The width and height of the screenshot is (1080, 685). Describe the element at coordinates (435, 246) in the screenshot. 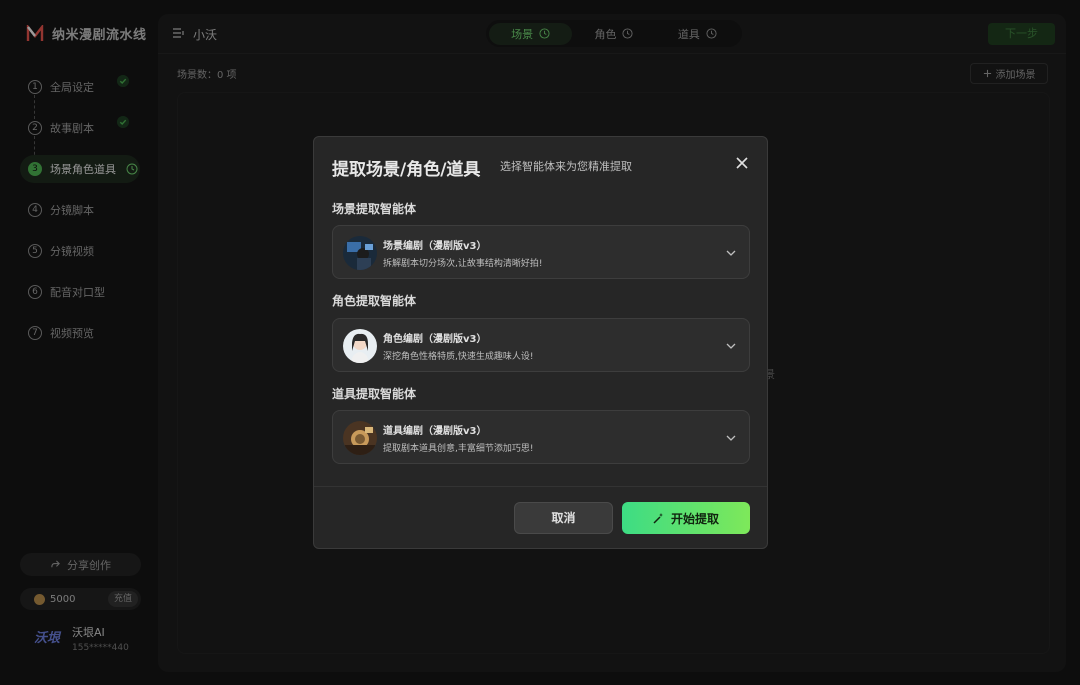

I see `scene-agent-name: 场景编剧（漫剧版v3）` at that location.